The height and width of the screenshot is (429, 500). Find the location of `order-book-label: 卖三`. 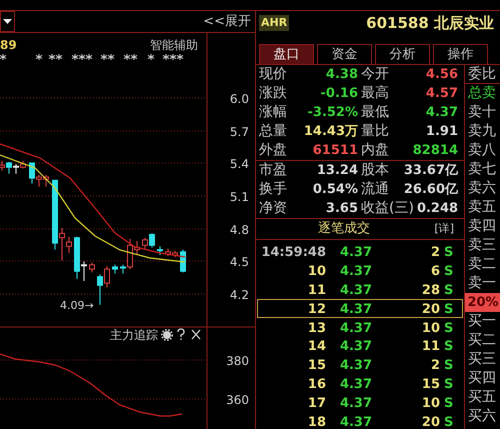

order-book-label: 卖三 is located at coordinates (482, 245).